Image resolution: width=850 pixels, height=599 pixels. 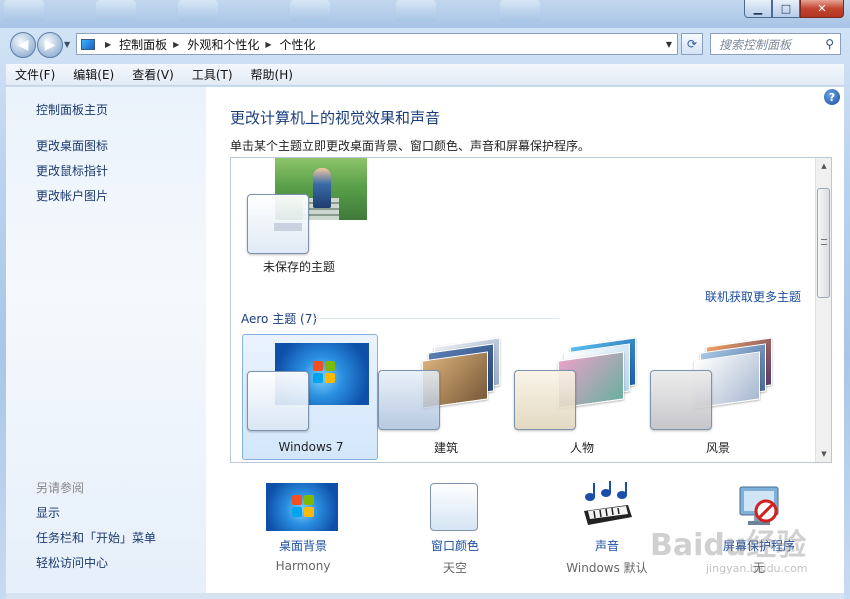 What do you see at coordinates (35, 74) in the screenshot?
I see `menu-file: 文件(F)` at bounding box center [35, 74].